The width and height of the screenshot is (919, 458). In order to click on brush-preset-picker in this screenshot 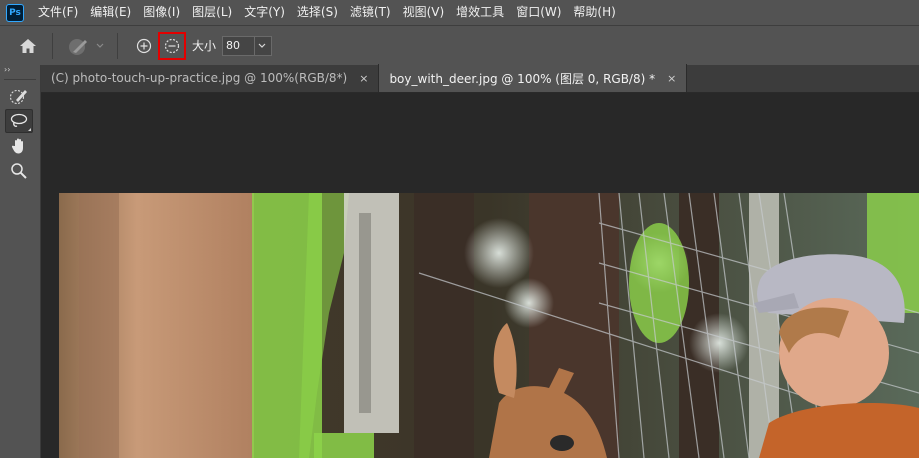, I will do `click(85, 46)`.